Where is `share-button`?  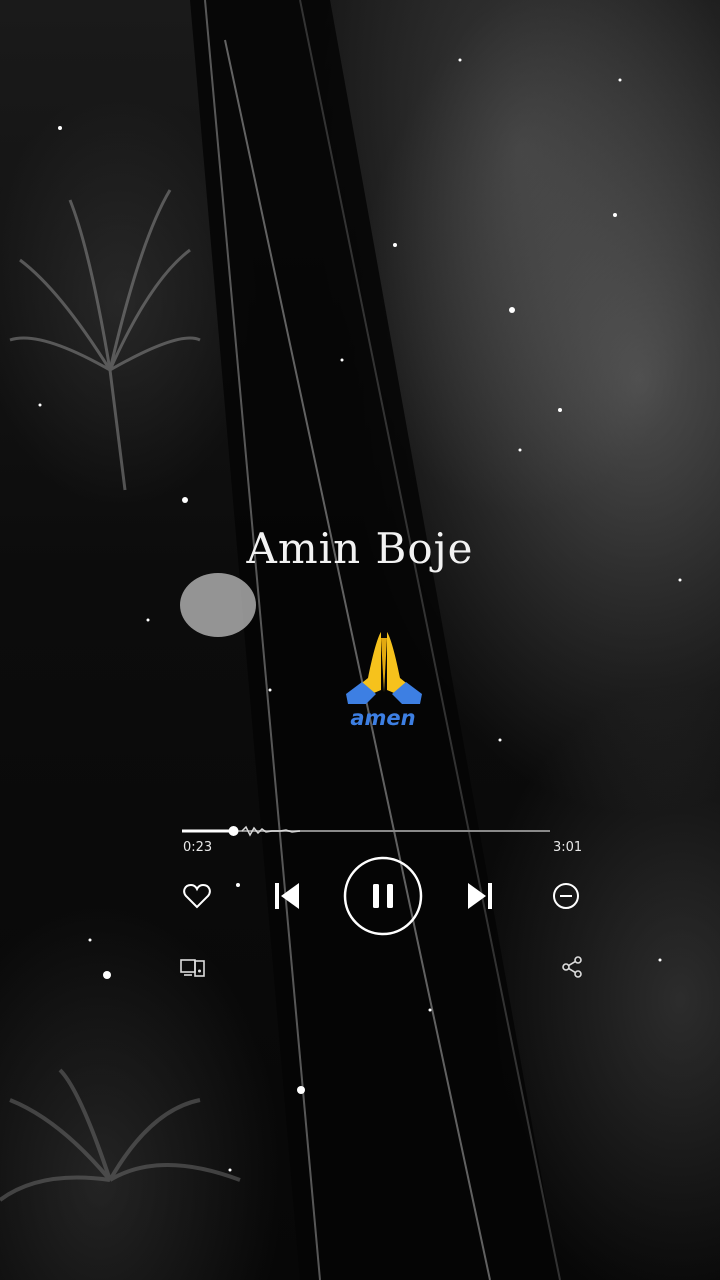
share-button is located at coordinates (572, 967).